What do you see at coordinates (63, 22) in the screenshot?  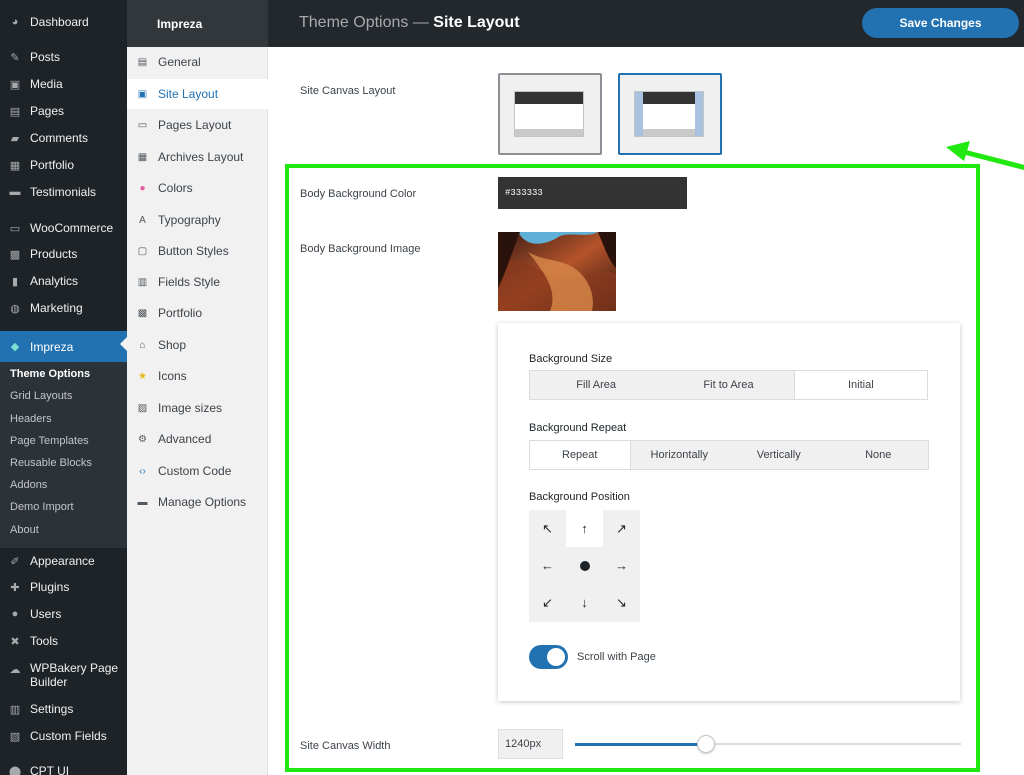 I see `nav-dashboard: ◕ Dashboard` at bounding box center [63, 22].